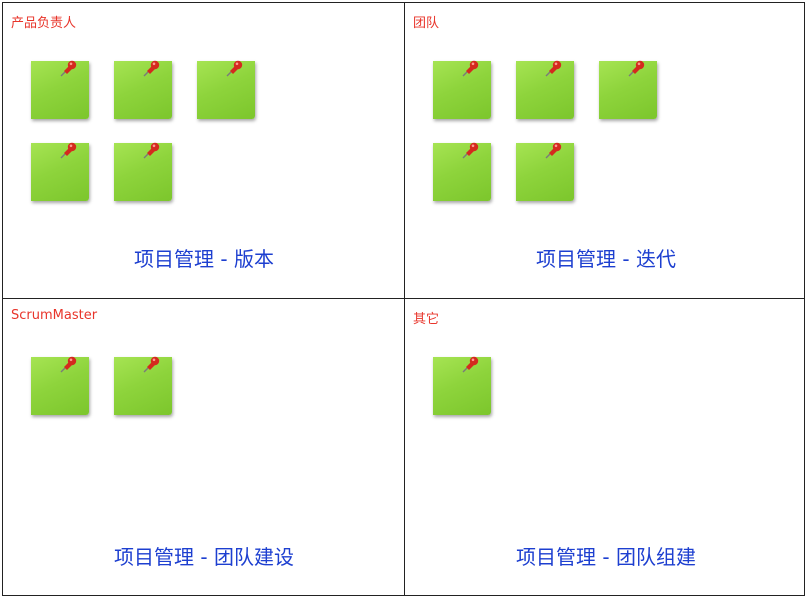 This screenshot has height=600, width=809. What do you see at coordinates (426, 23) in the screenshot?
I see `quadrant-label: 团队` at bounding box center [426, 23].